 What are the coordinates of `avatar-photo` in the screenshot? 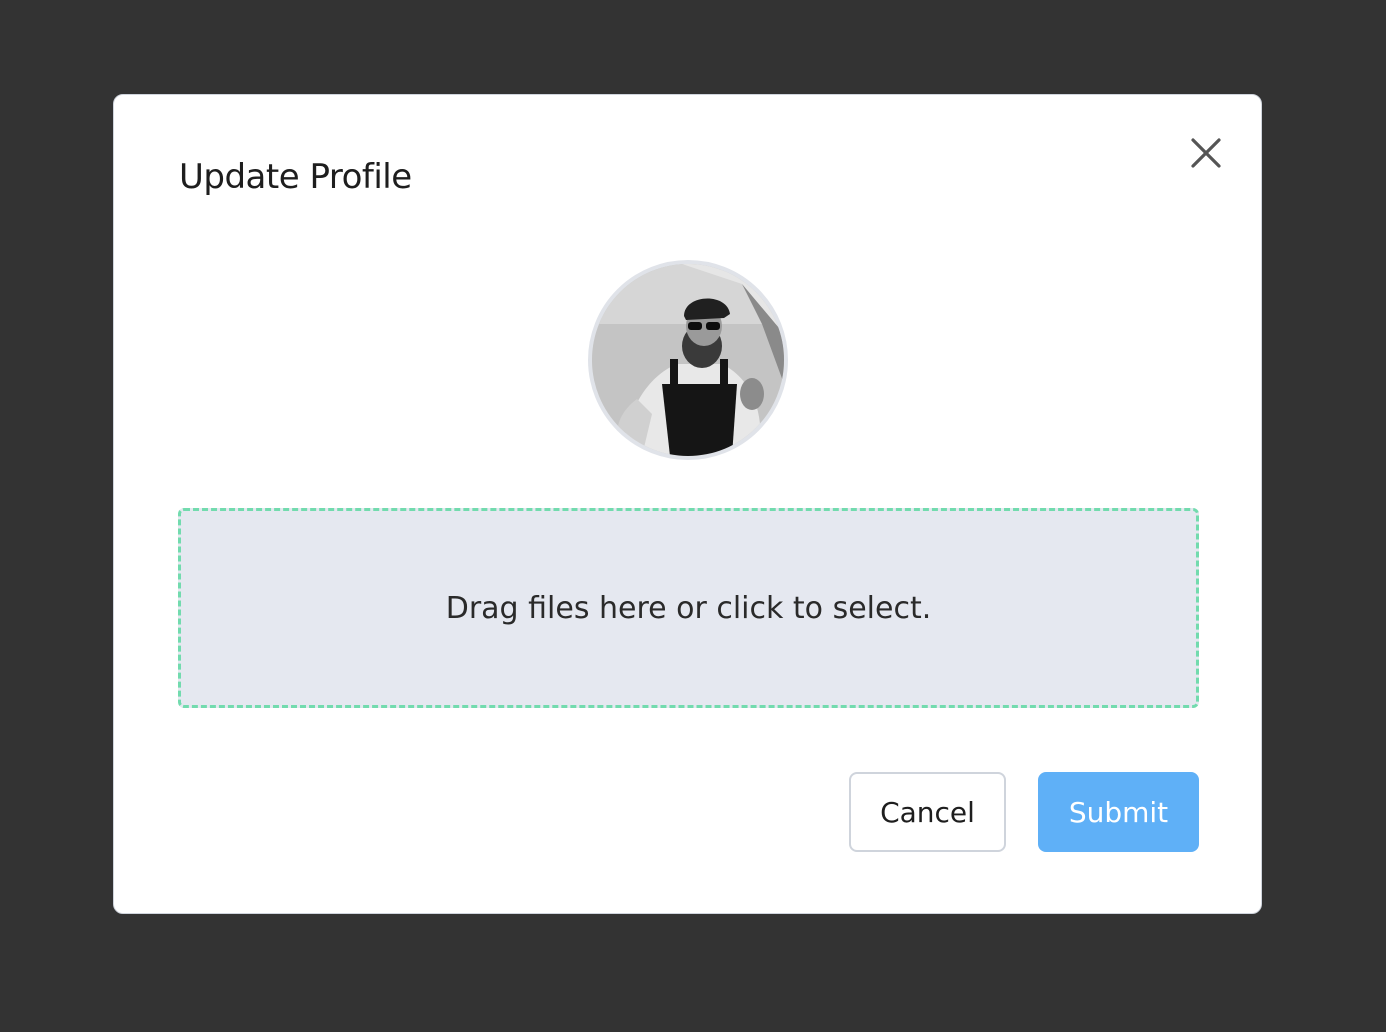 It's located at (688, 360).